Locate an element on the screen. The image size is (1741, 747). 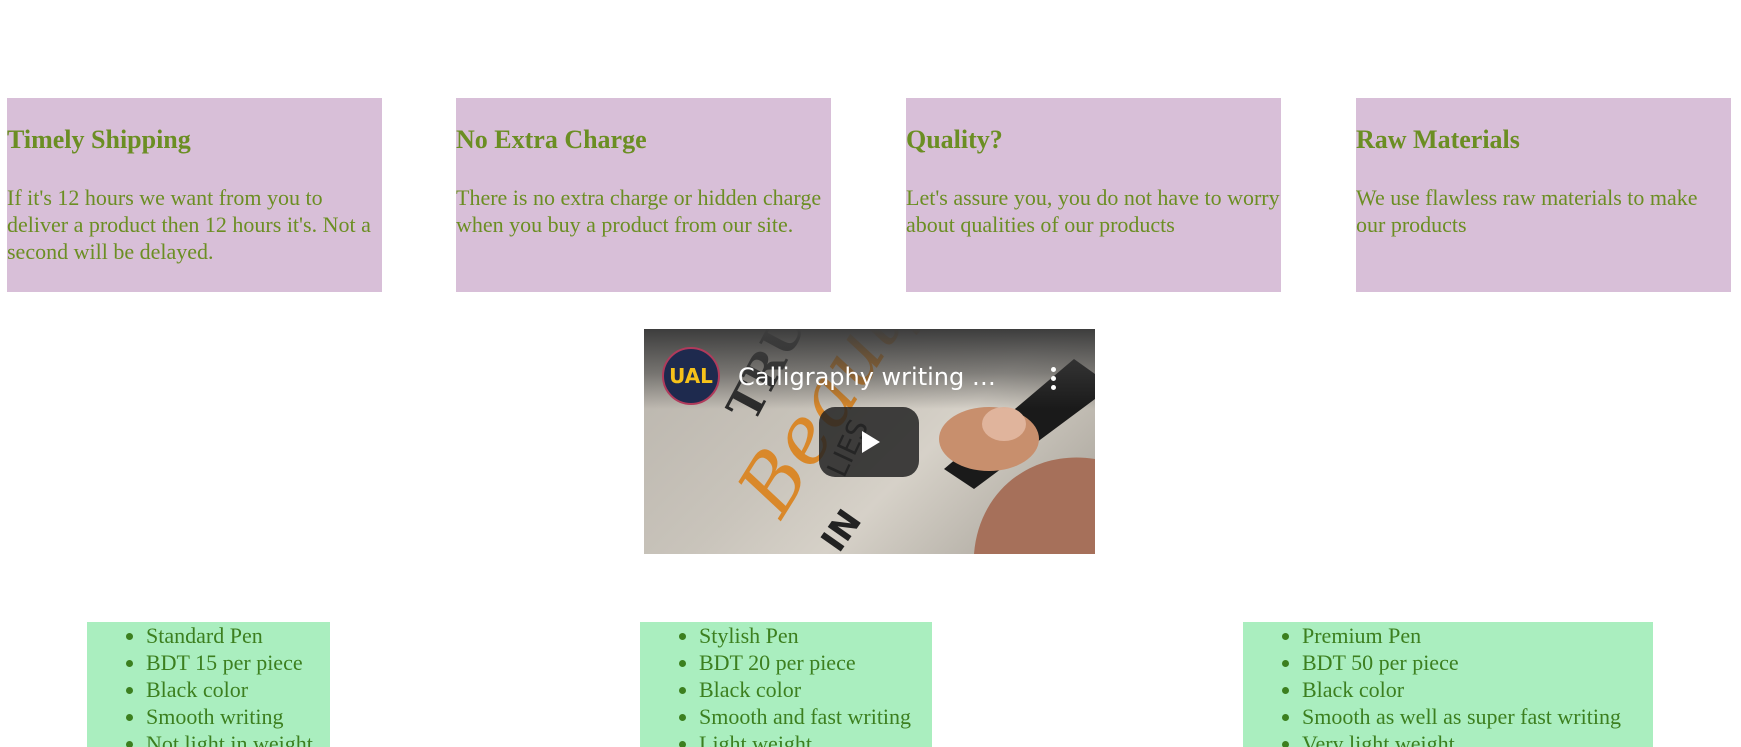
list-item: Smooth writing is located at coordinates (238, 716).